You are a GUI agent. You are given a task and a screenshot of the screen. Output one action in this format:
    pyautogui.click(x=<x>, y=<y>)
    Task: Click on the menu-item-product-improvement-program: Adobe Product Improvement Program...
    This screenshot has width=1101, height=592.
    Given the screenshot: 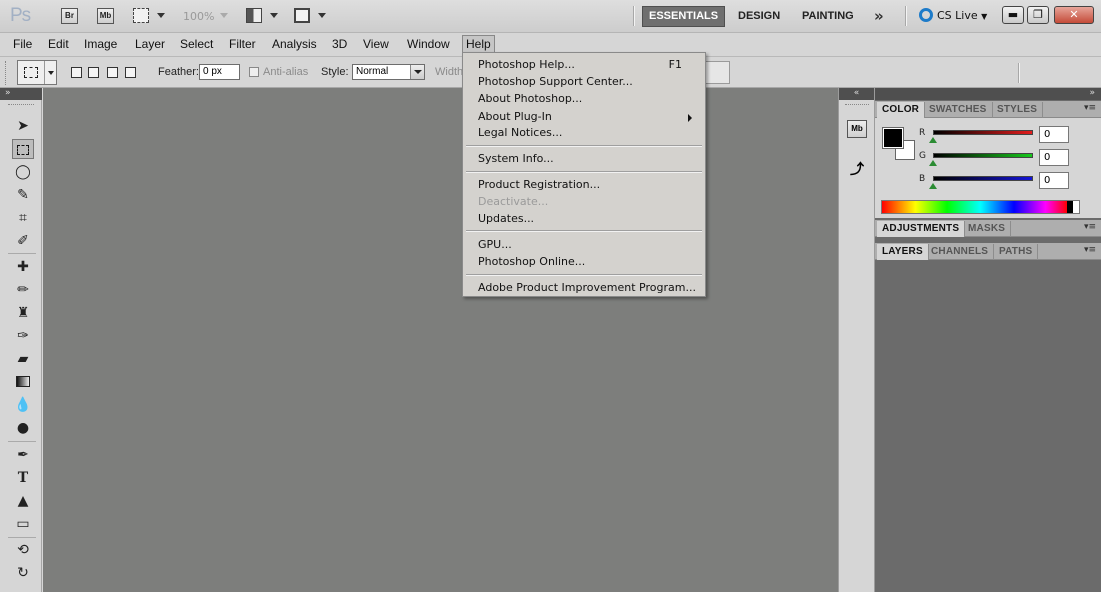 What is the action you would take?
    pyautogui.click(x=589, y=287)
    